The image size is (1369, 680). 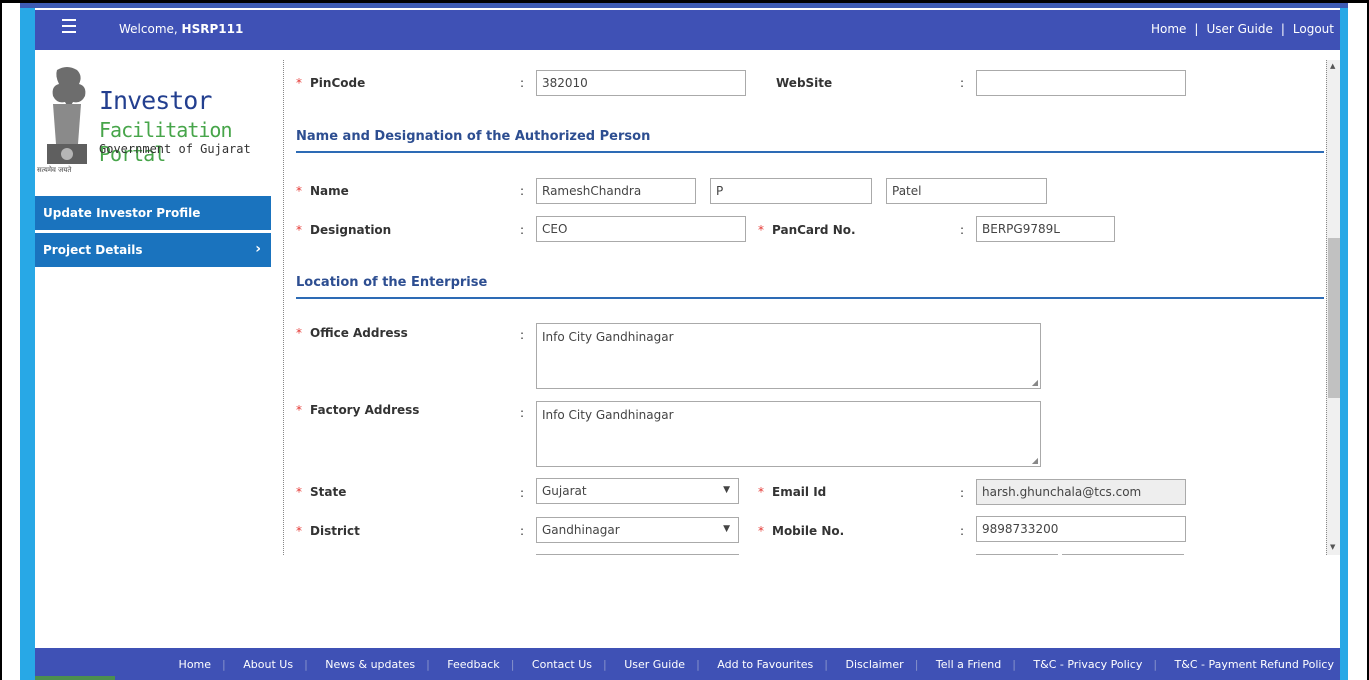 I want to click on emblem-caption: सत्यमेव जयते, so click(x=54, y=170).